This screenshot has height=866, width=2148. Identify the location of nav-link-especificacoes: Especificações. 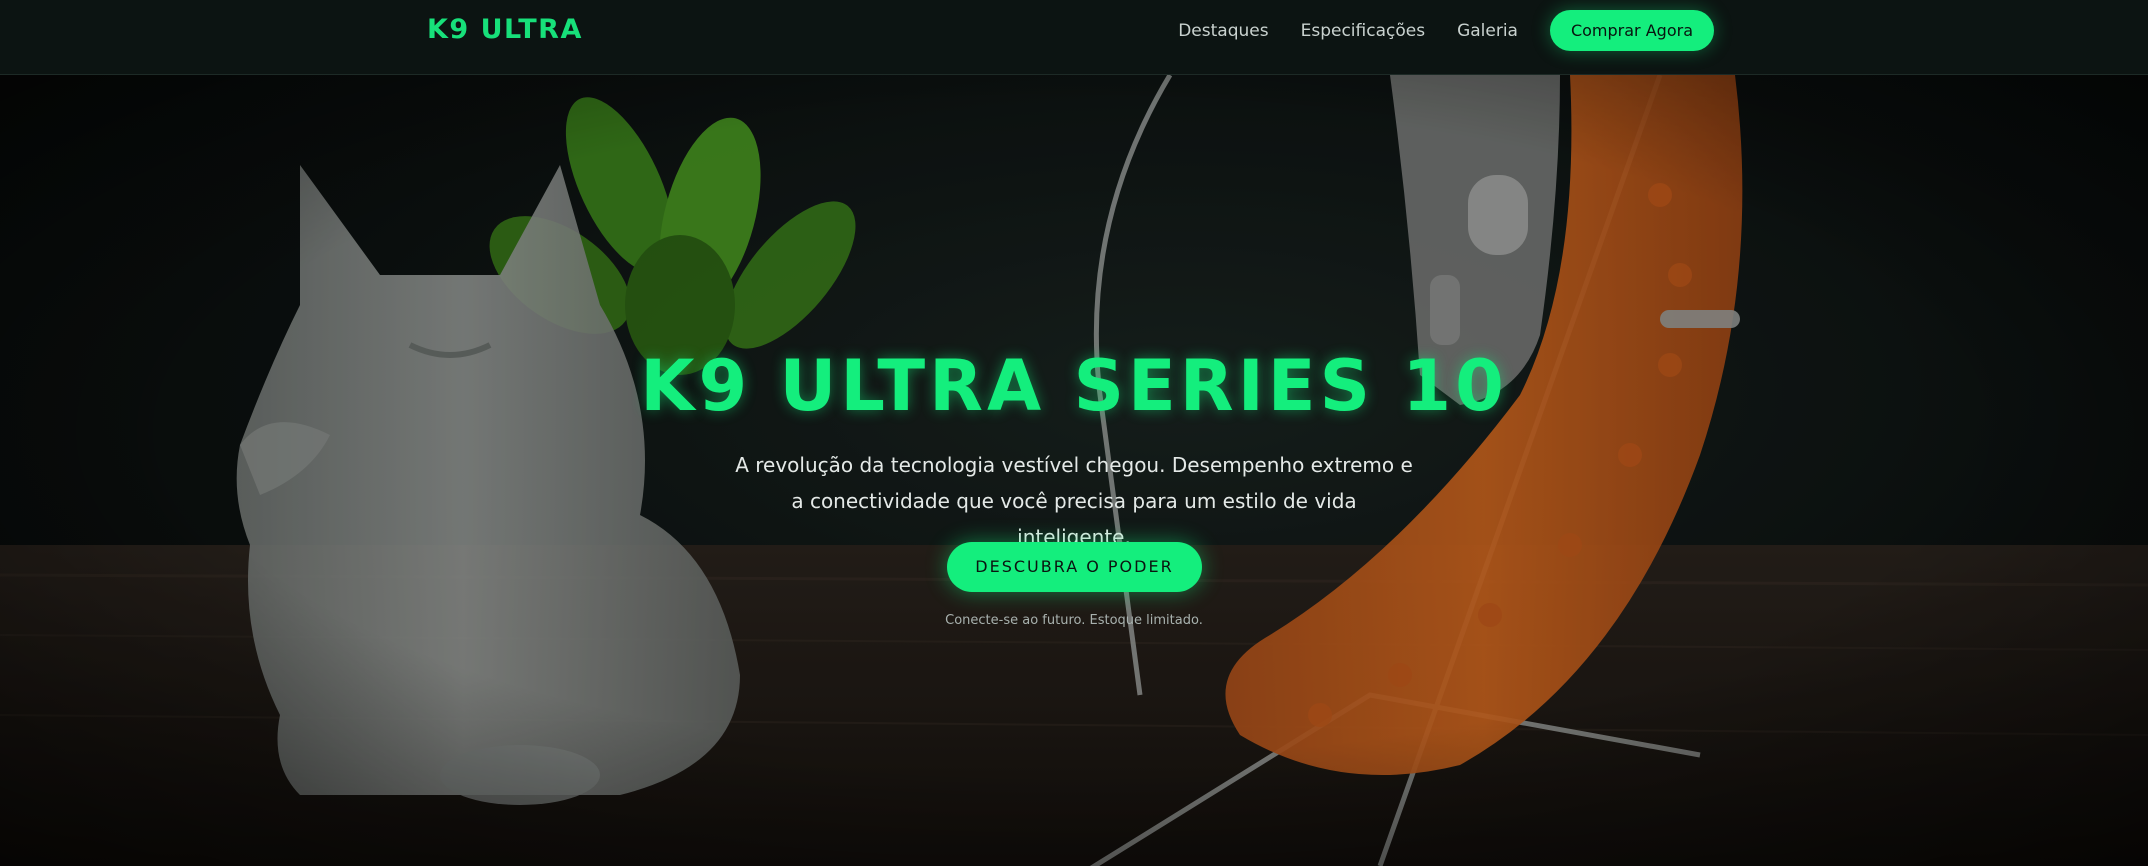
(1363, 31).